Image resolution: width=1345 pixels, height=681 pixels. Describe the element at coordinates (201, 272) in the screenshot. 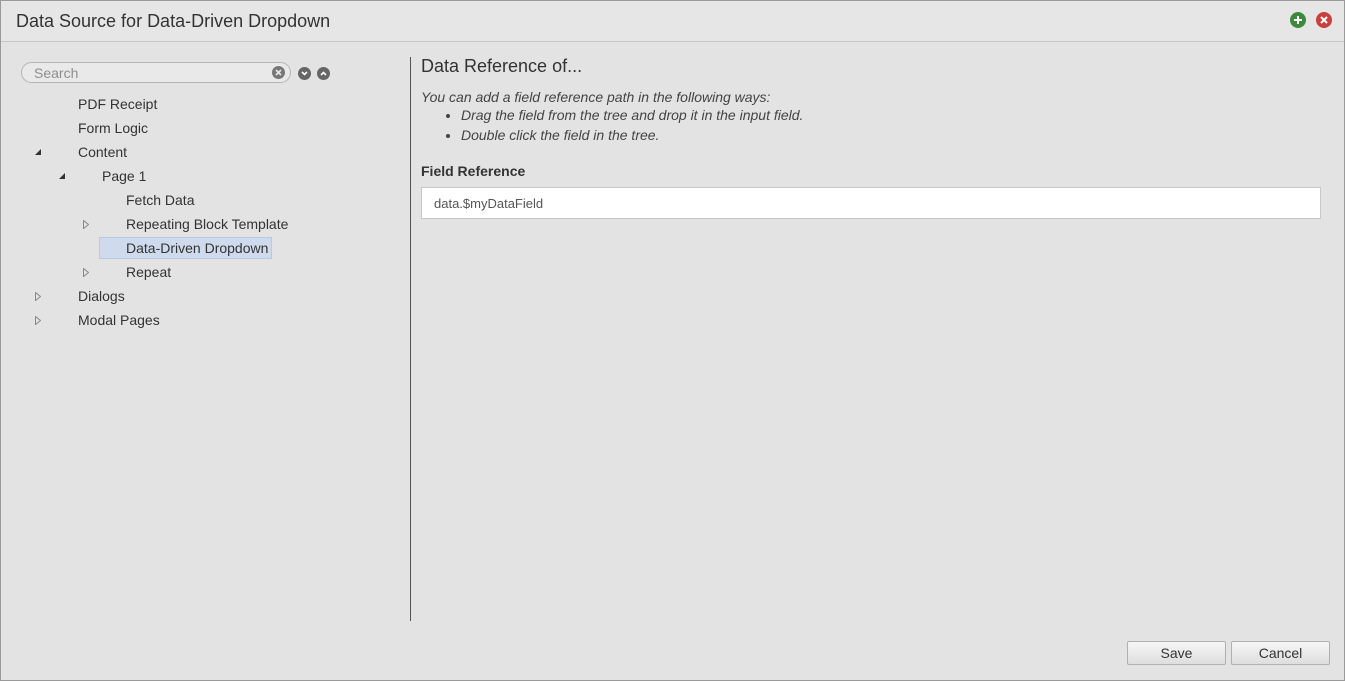

I see `tree-item-repeat: Repeat` at that location.